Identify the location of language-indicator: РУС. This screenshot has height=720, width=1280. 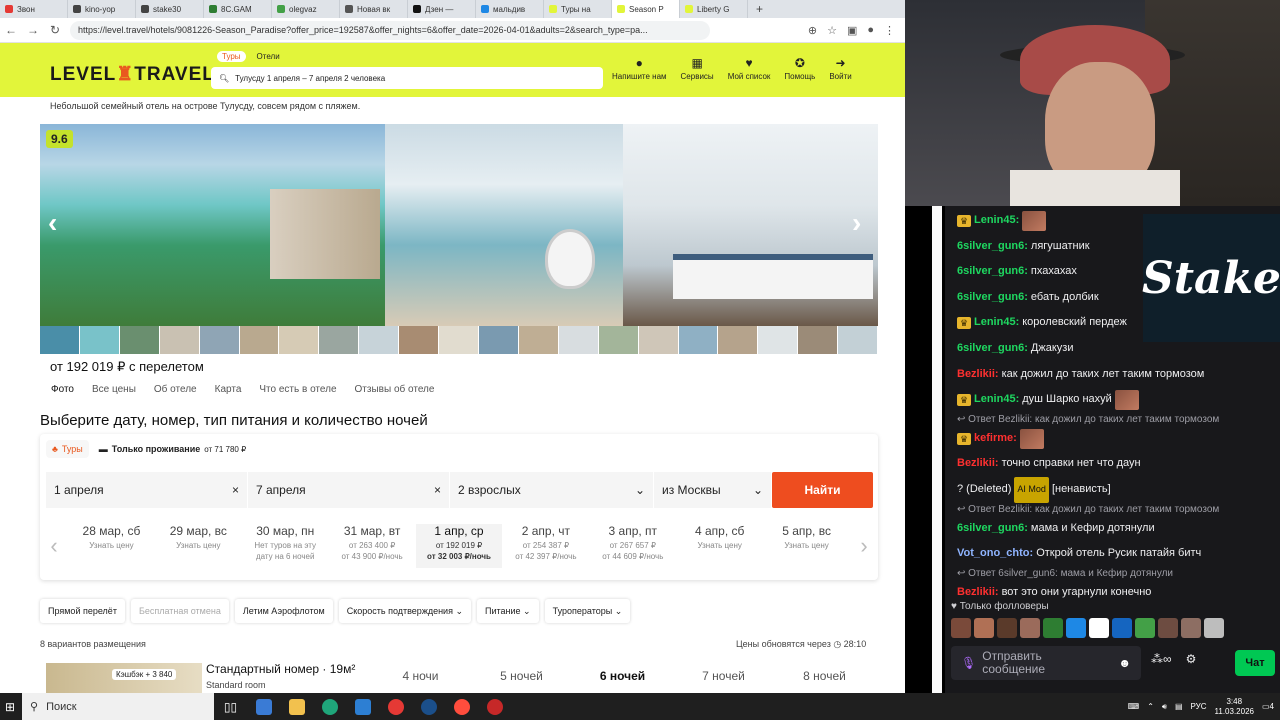
(1199, 706).